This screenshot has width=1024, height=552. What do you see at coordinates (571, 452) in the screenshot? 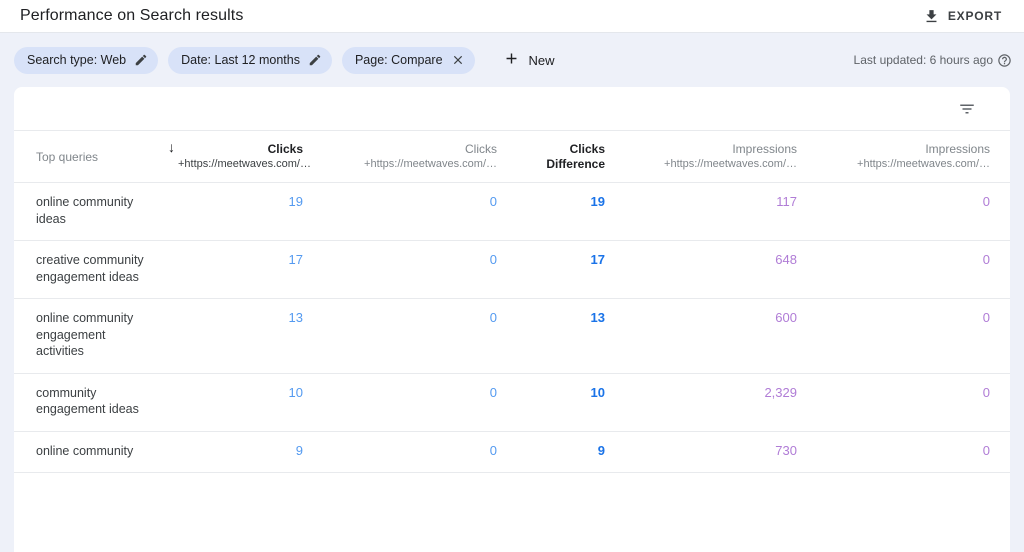
I see `clicks-difference-cell: 9` at bounding box center [571, 452].